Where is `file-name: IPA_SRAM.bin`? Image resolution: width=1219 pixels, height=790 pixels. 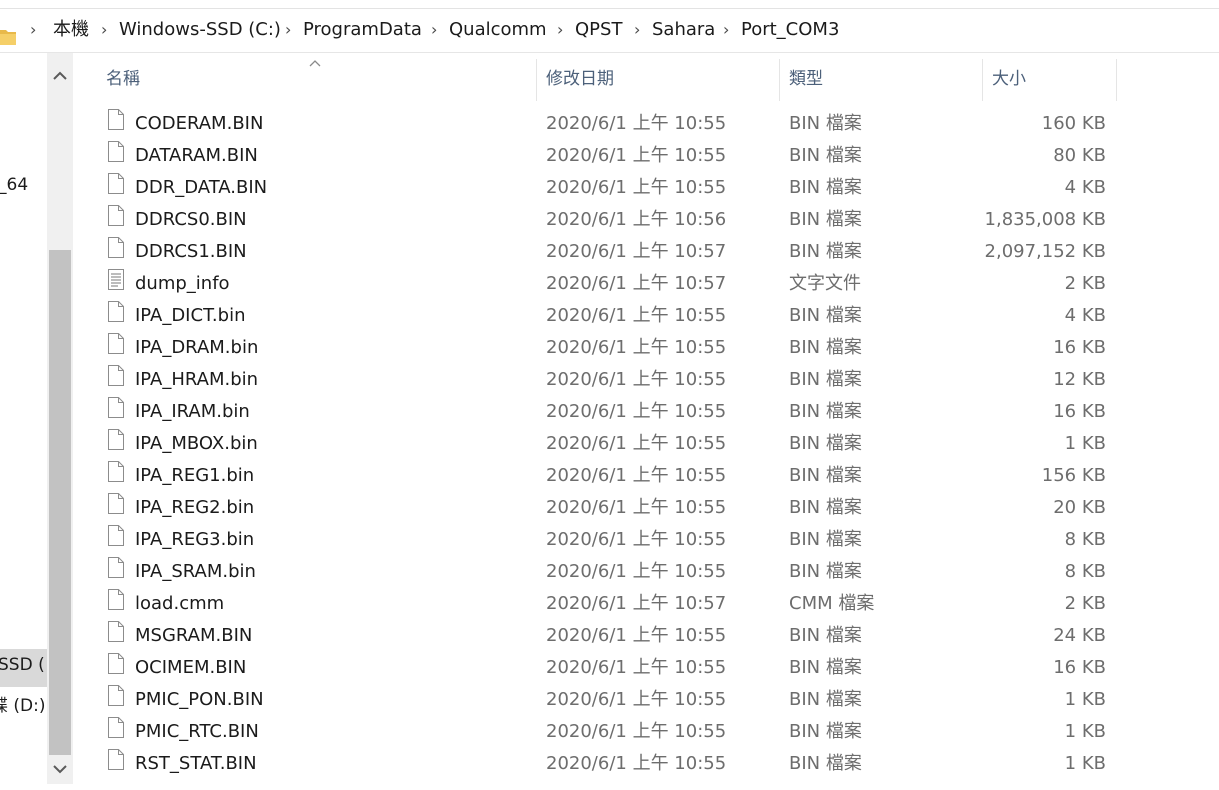 file-name: IPA_SRAM.bin is located at coordinates (195, 572).